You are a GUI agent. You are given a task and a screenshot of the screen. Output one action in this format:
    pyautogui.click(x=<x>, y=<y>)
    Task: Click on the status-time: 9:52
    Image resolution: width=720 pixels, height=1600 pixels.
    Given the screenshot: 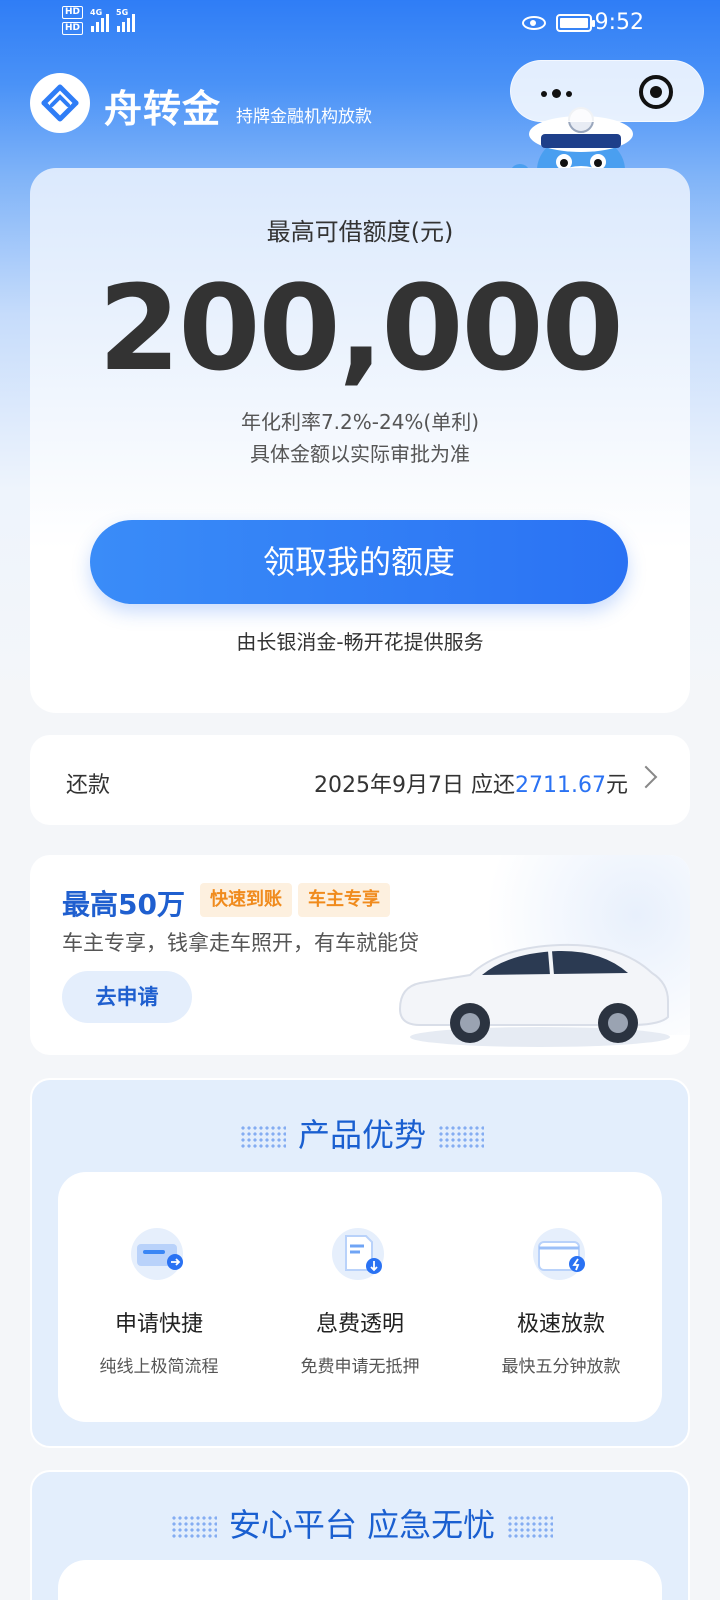 What is the action you would take?
    pyautogui.click(x=619, y=22)
    